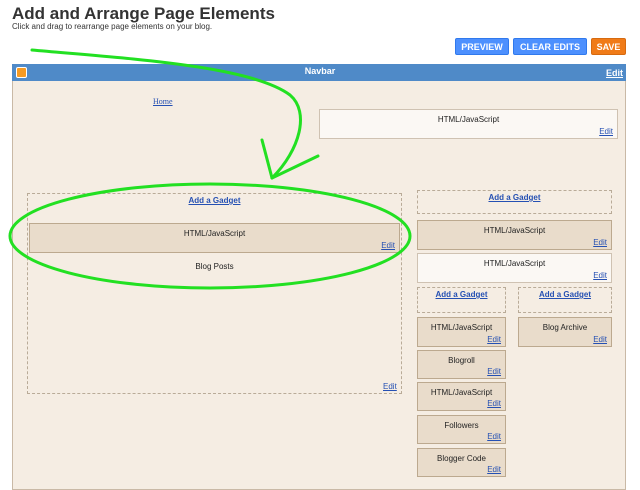 Image resolution: width=640 pixels, height=490 pixels. What do you see at coordinates (166, 114) in the screenshot?
I see `annotation-arrow-curve-icon` at bounding box center [166, 114].